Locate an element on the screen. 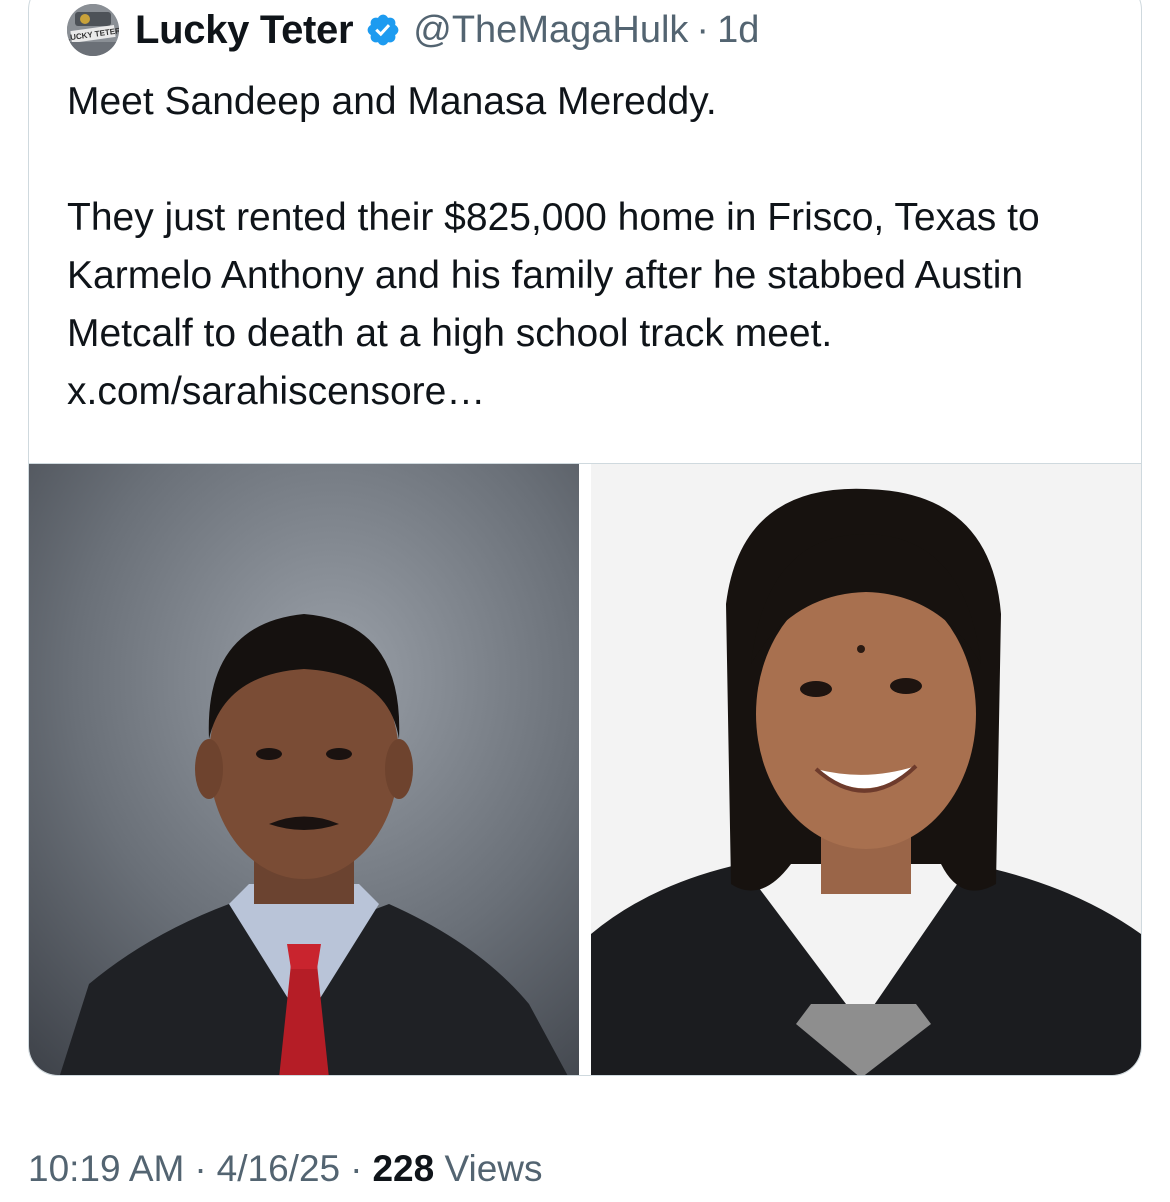 This screenshot has height=1202, width=1170. tweet-meta: 10:19 AM · 4/16/25 · 228 Views is located at coordinates (285, 1169).